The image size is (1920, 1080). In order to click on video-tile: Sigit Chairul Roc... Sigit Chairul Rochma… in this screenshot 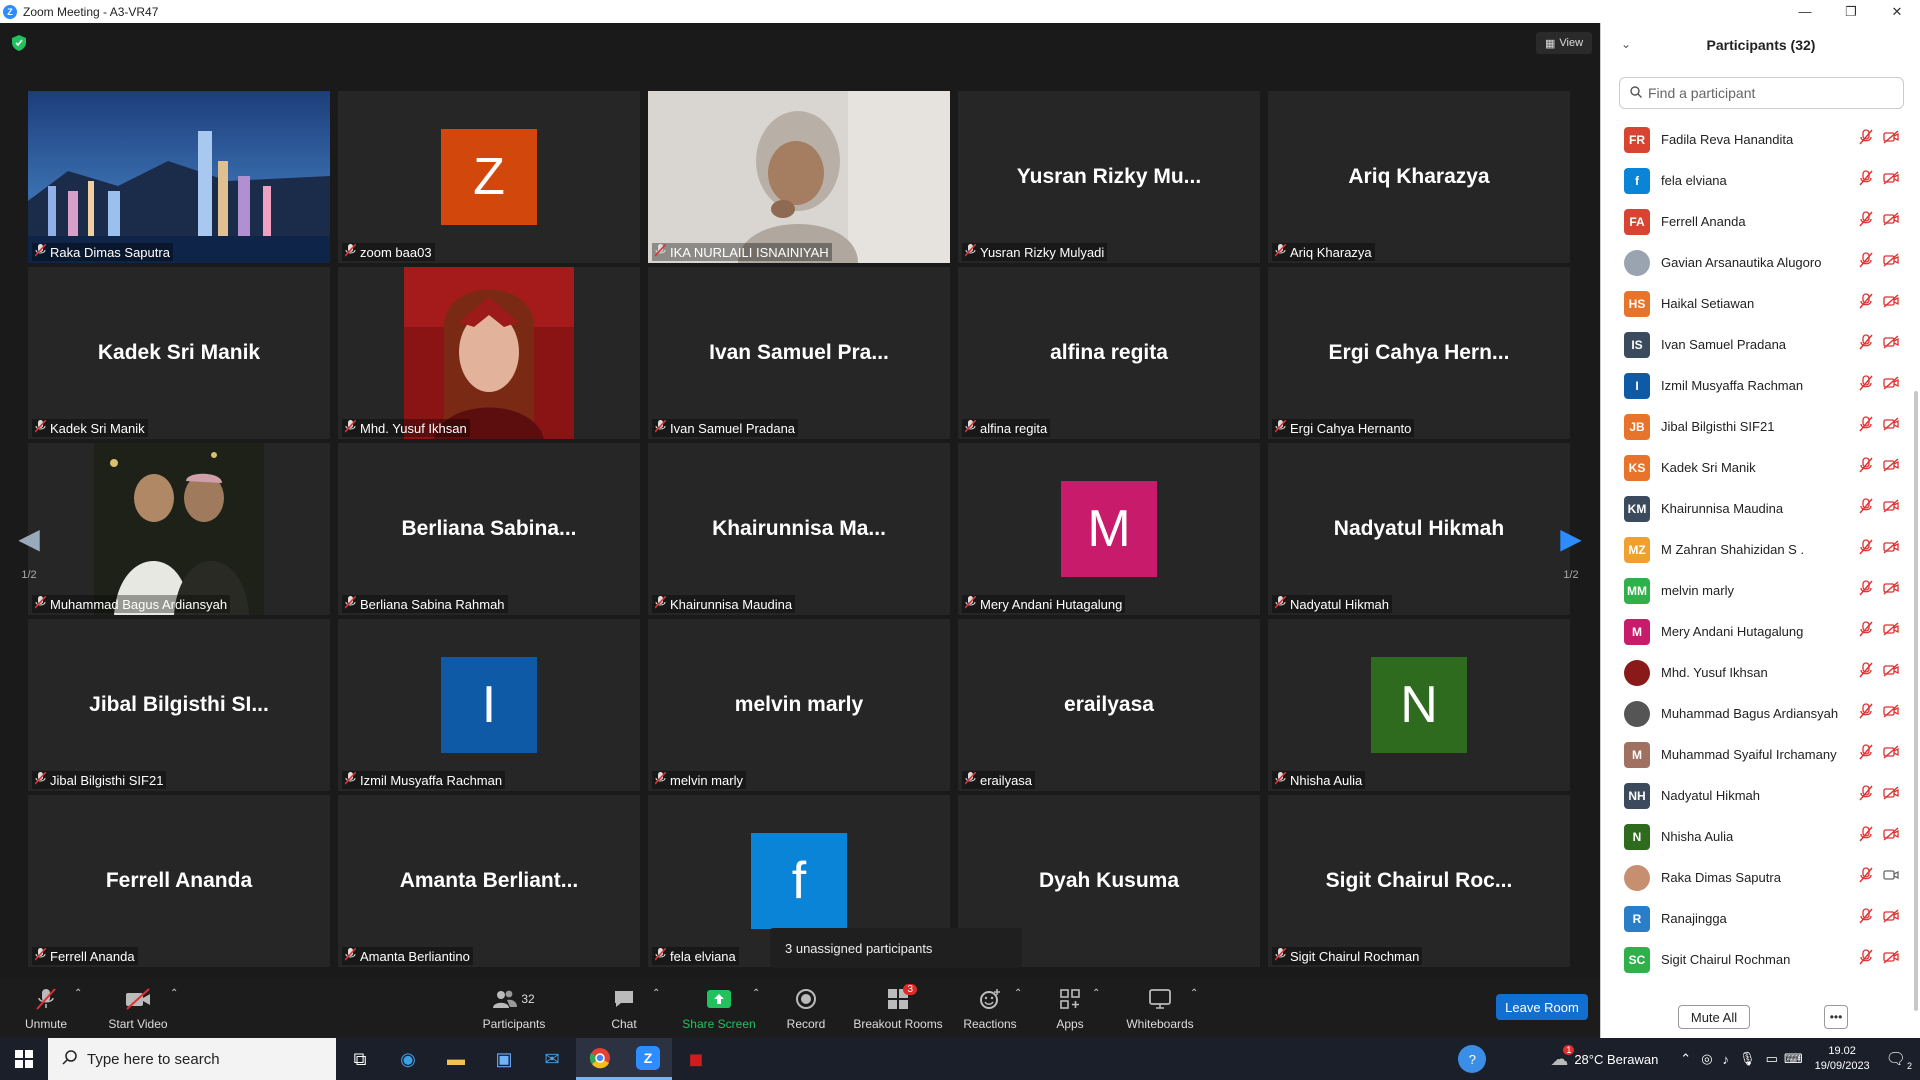, I will do `click(1419, 881)`.